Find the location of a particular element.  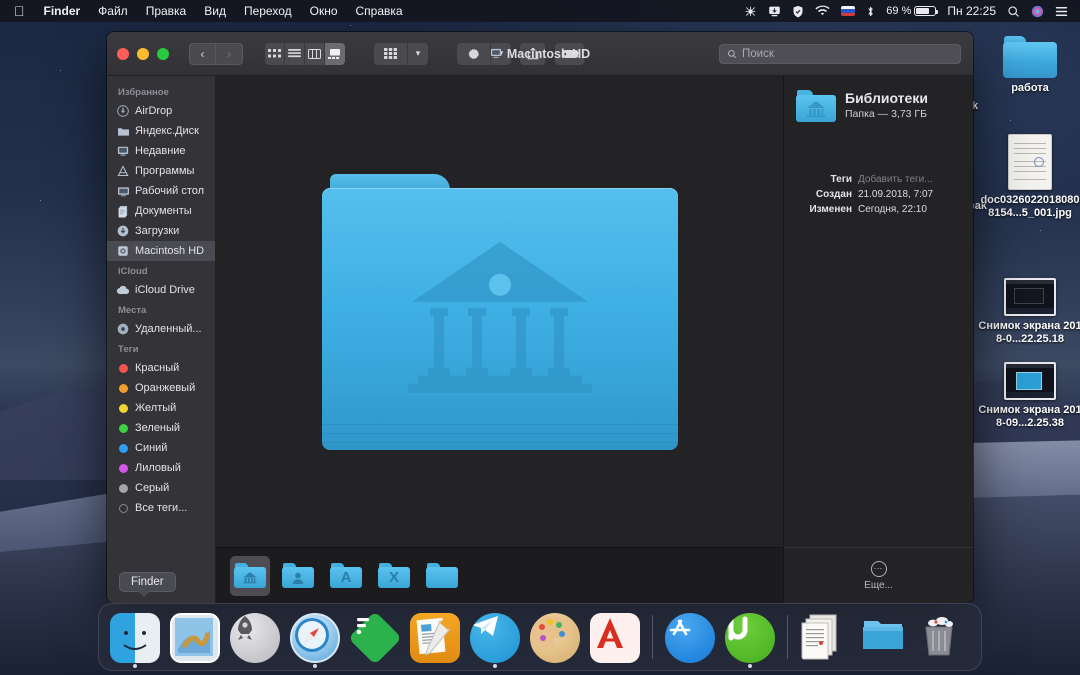

inspector-meta-row: Изменен Сегодня, 22:10 is located at coordinates (878, 209).